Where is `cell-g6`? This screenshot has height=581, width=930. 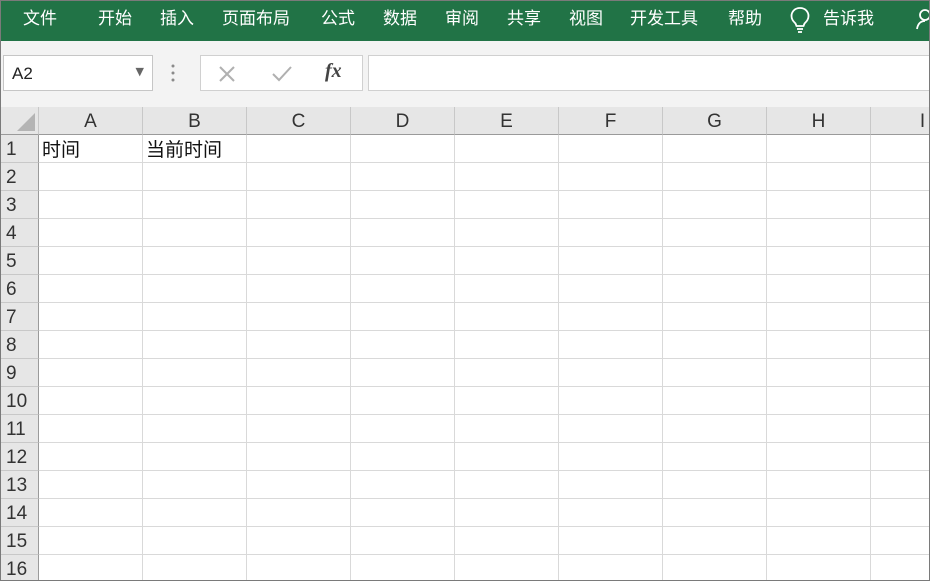 cell-g6 is located at coordinates (715, 289).